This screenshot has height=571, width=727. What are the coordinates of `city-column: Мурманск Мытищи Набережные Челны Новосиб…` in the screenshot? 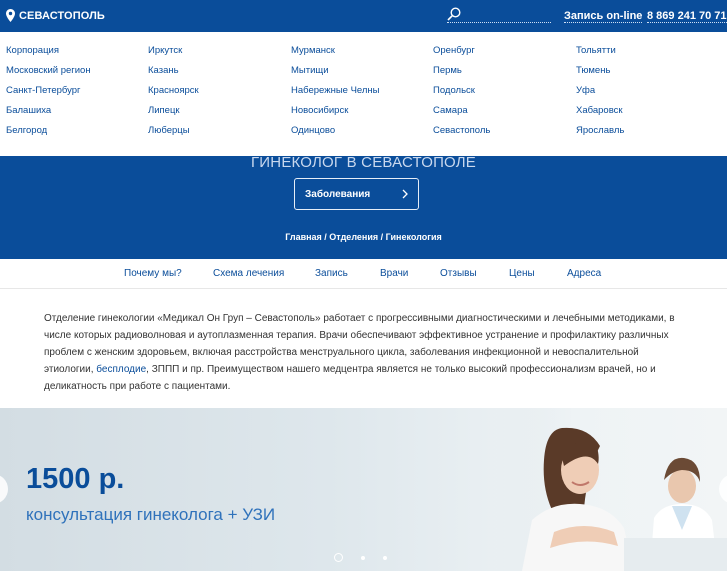 It's located at (335, 95).